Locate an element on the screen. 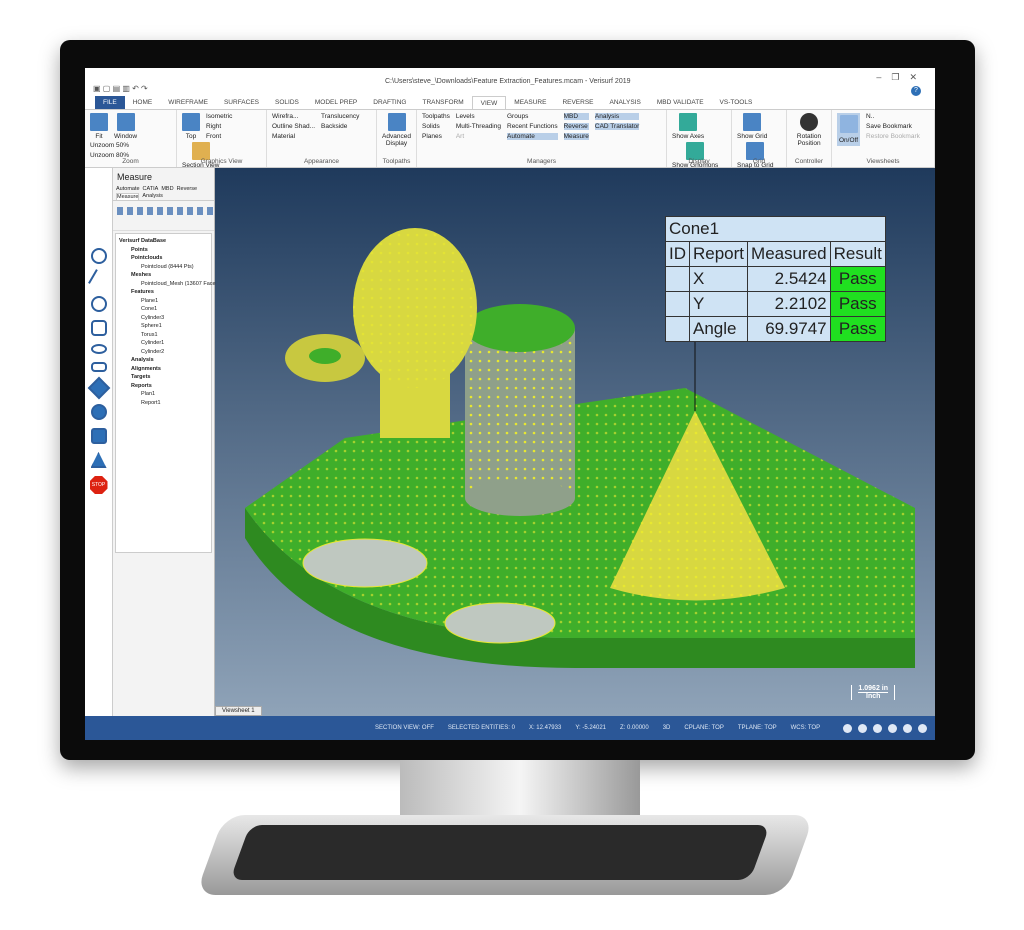  panel-tab-catia: CATIA is located at coordinates (151, 189).